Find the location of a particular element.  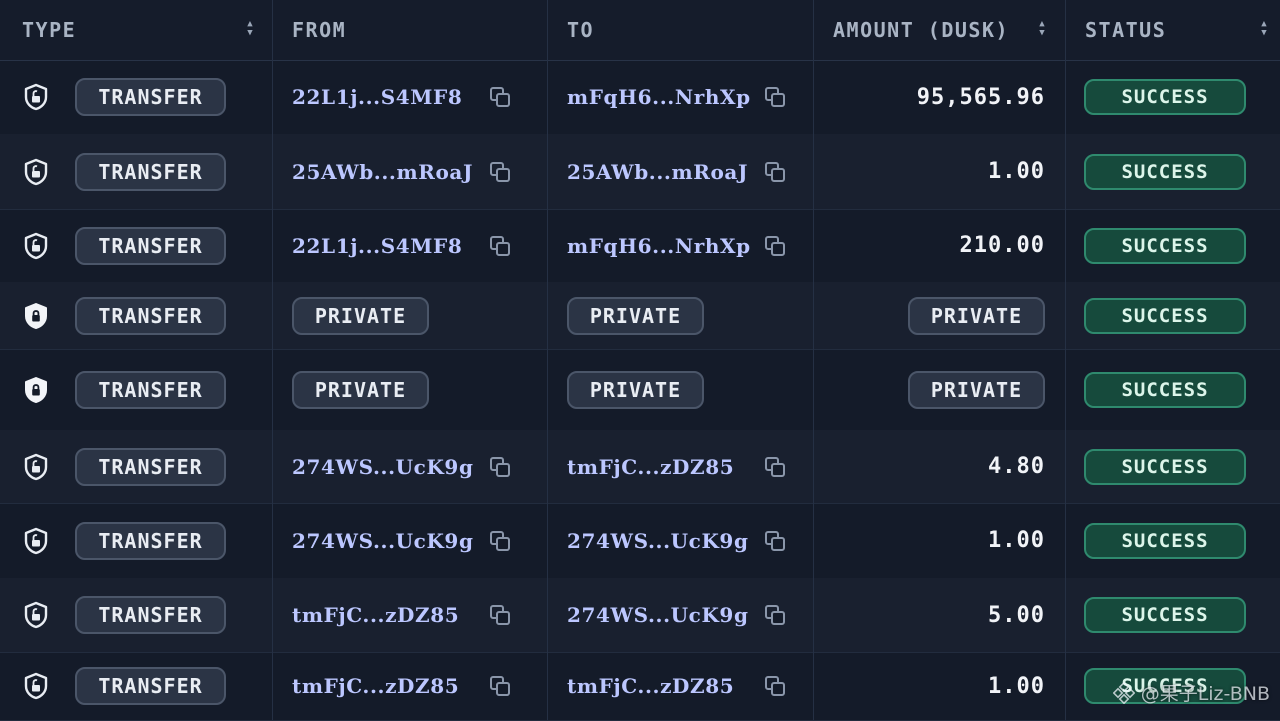

column-header-status: STATUS is located at coordinates (1125, 30).